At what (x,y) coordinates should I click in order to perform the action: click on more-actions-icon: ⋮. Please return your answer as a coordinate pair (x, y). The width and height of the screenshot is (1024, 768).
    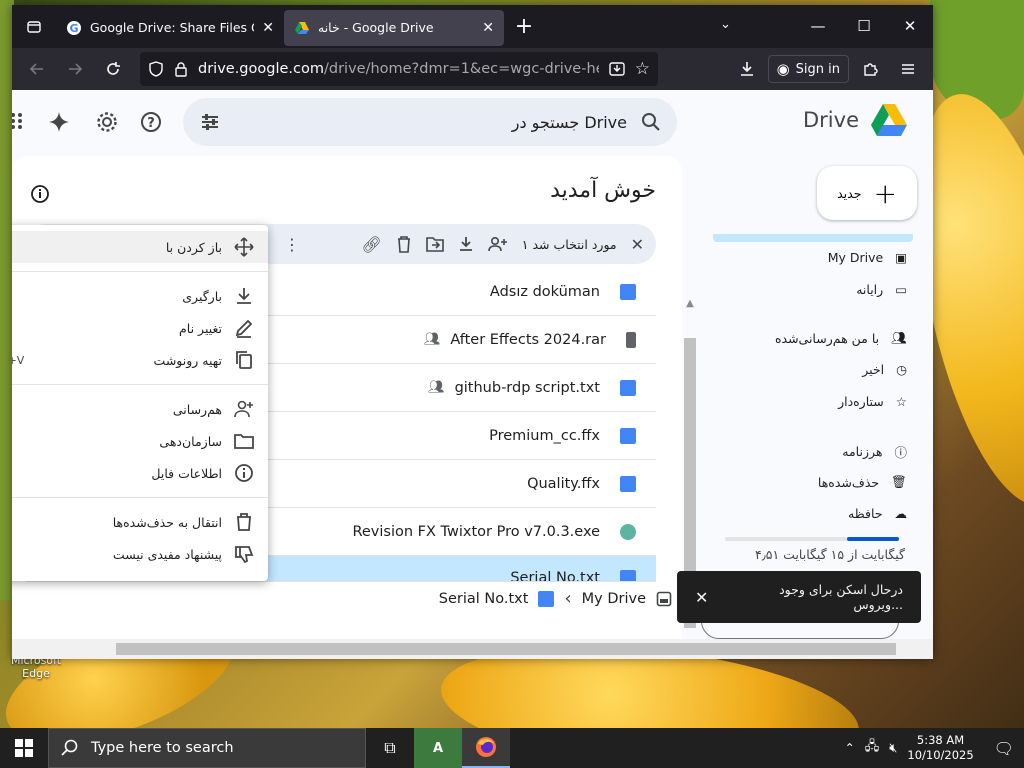
    Looking at the image, I should click on (292, 244).